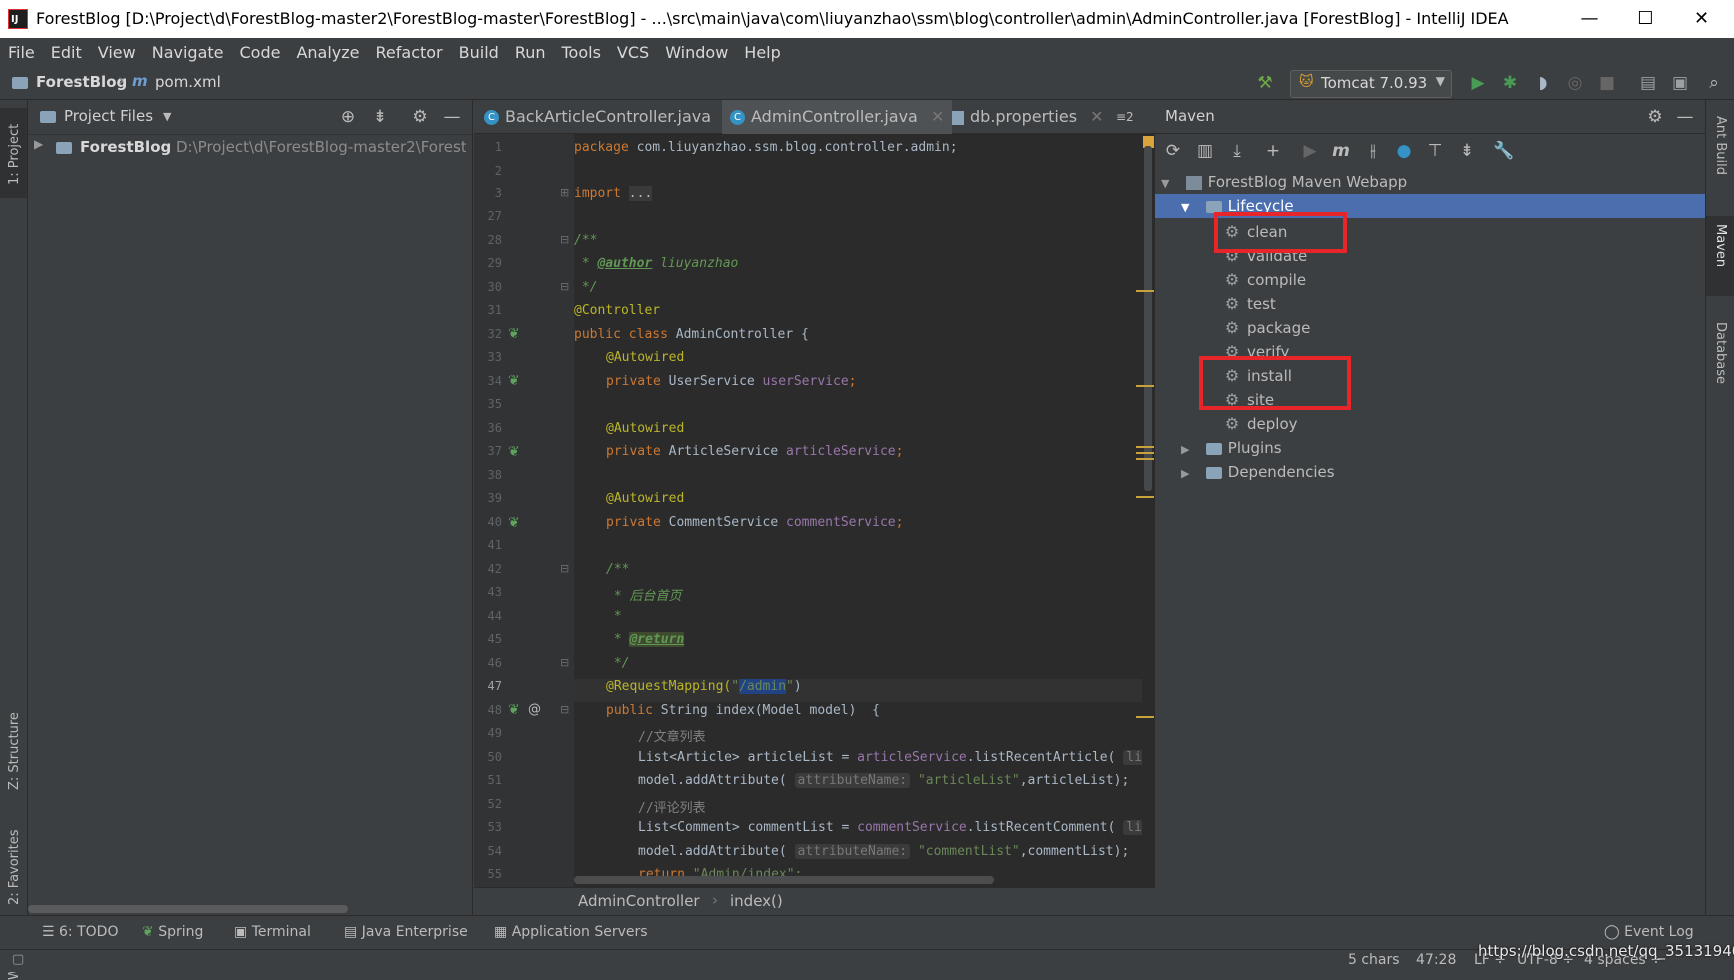 The width and height of the screenshot is (1734, 980). Describe the element at coordinates (514, 710) in the screenshot. I see `spring-mapping-icon: ❦` at that location.